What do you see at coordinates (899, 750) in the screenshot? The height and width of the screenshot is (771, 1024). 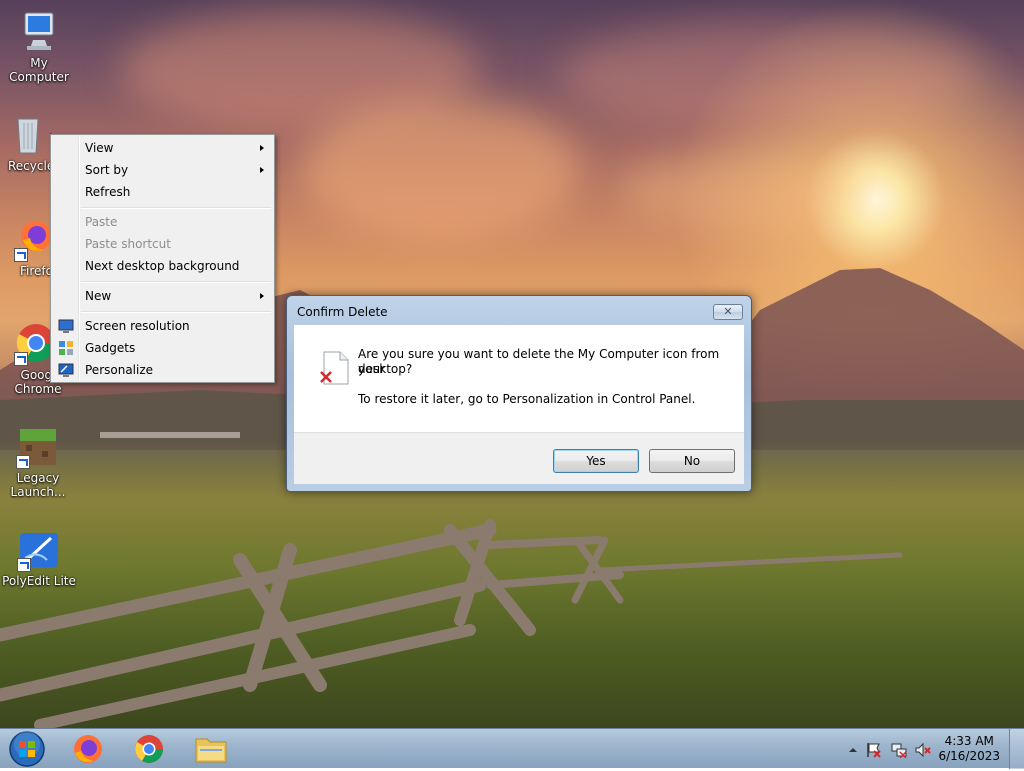 I see `network-icon` at bounding box center [899, 750].